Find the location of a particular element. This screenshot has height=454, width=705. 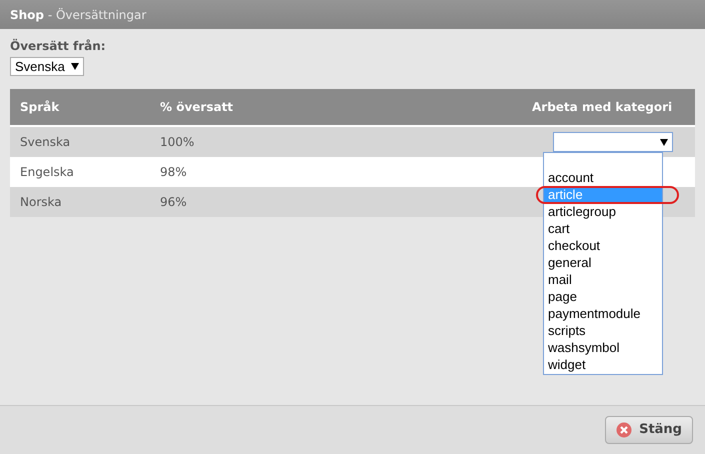

table-cell-text: Norska is located at coordinates (41, 202).